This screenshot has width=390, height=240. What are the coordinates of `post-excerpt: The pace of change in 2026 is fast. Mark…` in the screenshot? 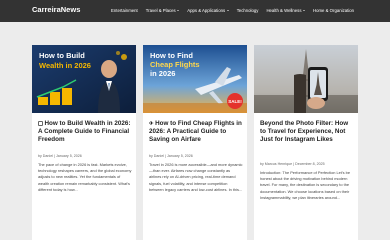 It's located at (85, 177).